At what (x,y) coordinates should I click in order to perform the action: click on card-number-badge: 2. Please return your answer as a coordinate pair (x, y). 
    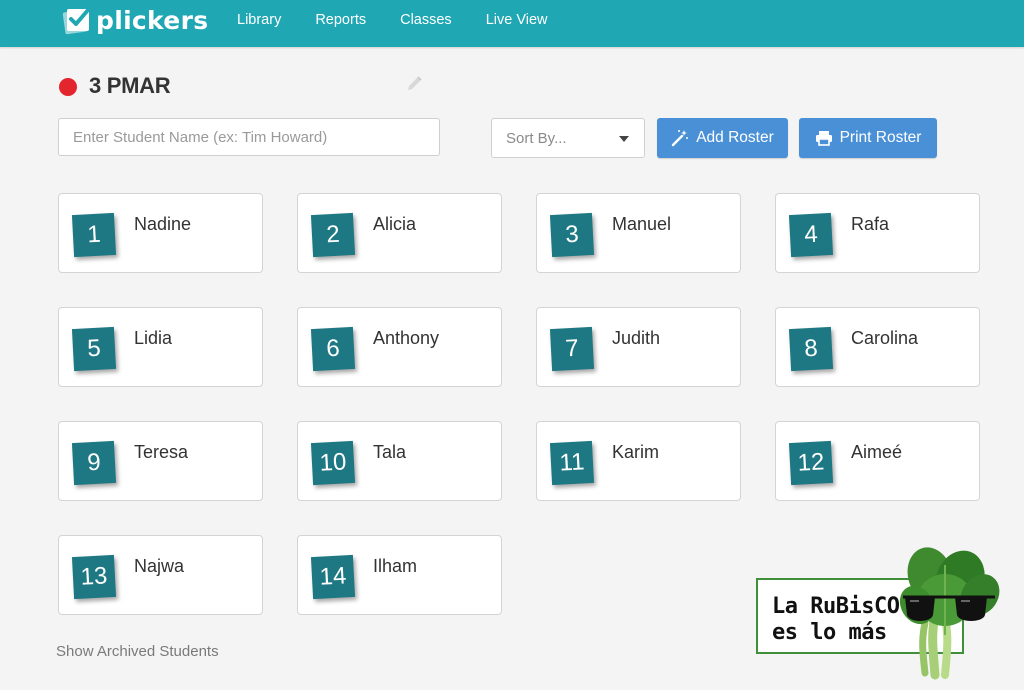
    Looking at the image, I should click on (333, 235).